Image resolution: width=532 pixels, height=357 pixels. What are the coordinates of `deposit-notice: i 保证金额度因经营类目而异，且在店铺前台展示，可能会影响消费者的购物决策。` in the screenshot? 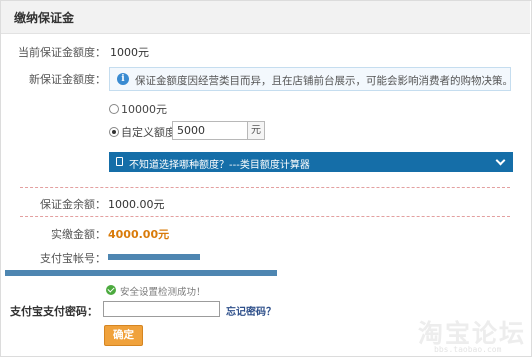 It's located at (311, 79).